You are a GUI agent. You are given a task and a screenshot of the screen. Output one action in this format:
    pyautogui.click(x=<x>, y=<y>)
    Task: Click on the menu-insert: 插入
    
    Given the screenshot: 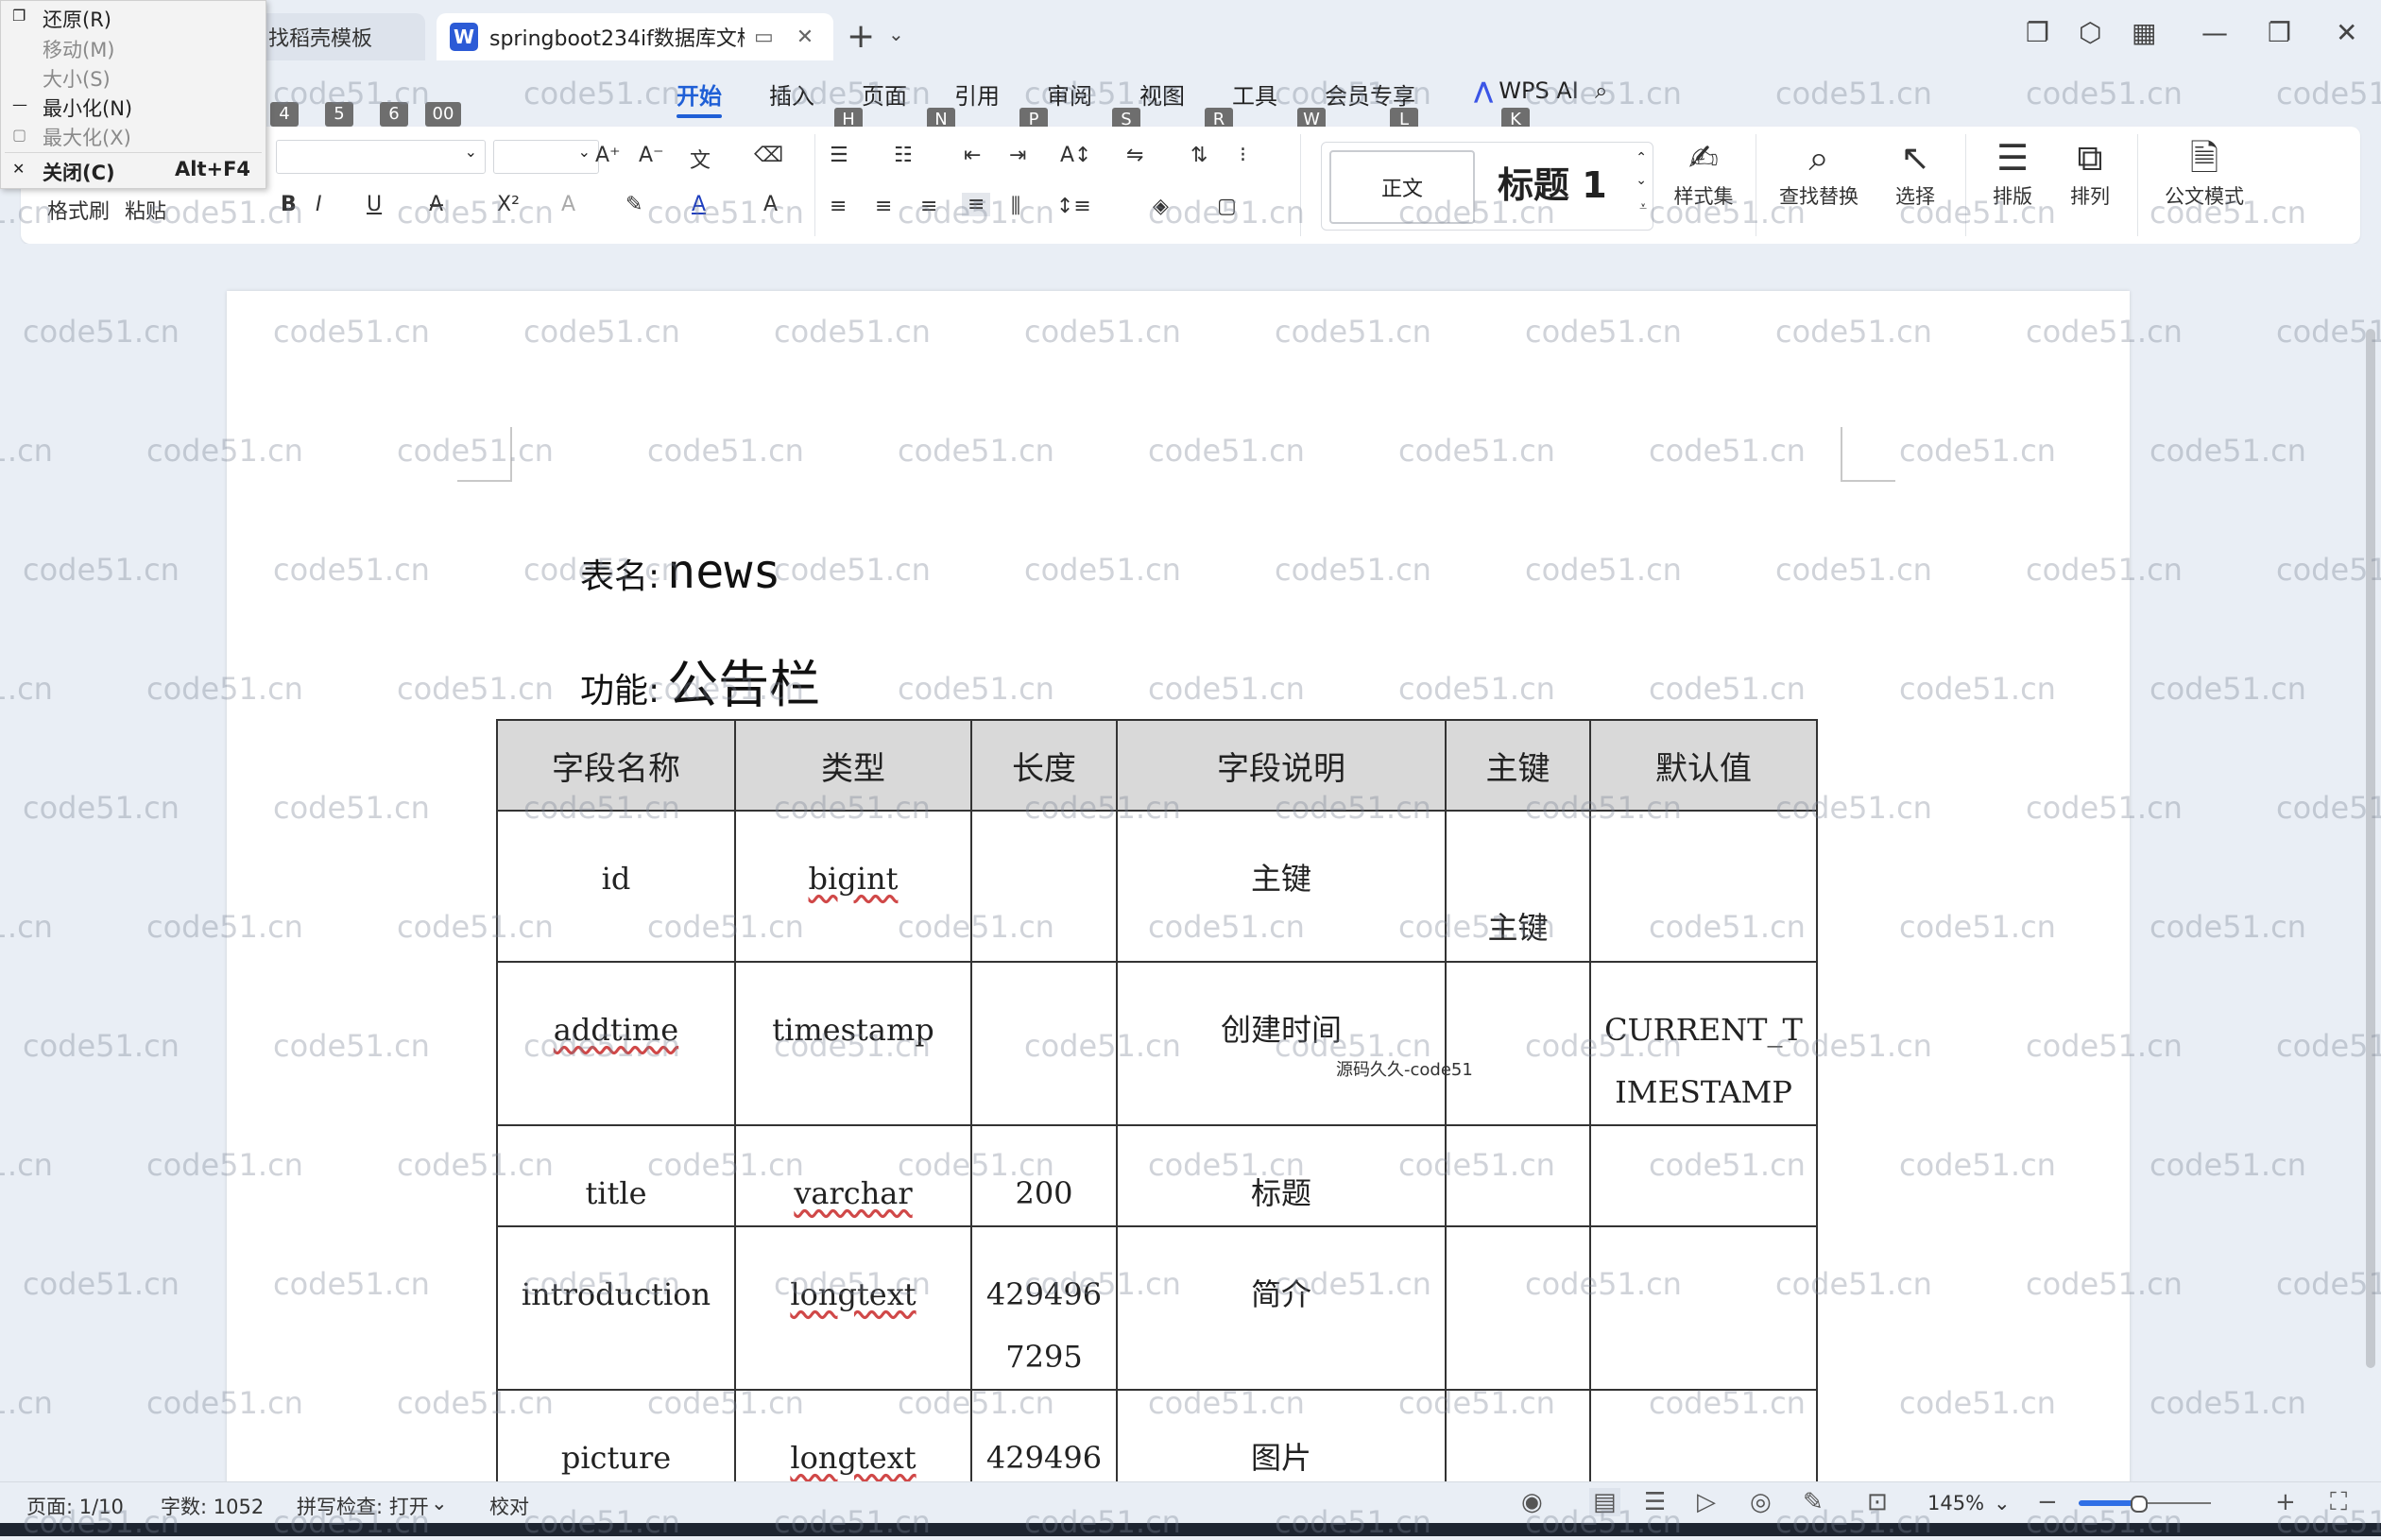 What is the action you would take?
    pyautogui.click(x=791, y=94)
    